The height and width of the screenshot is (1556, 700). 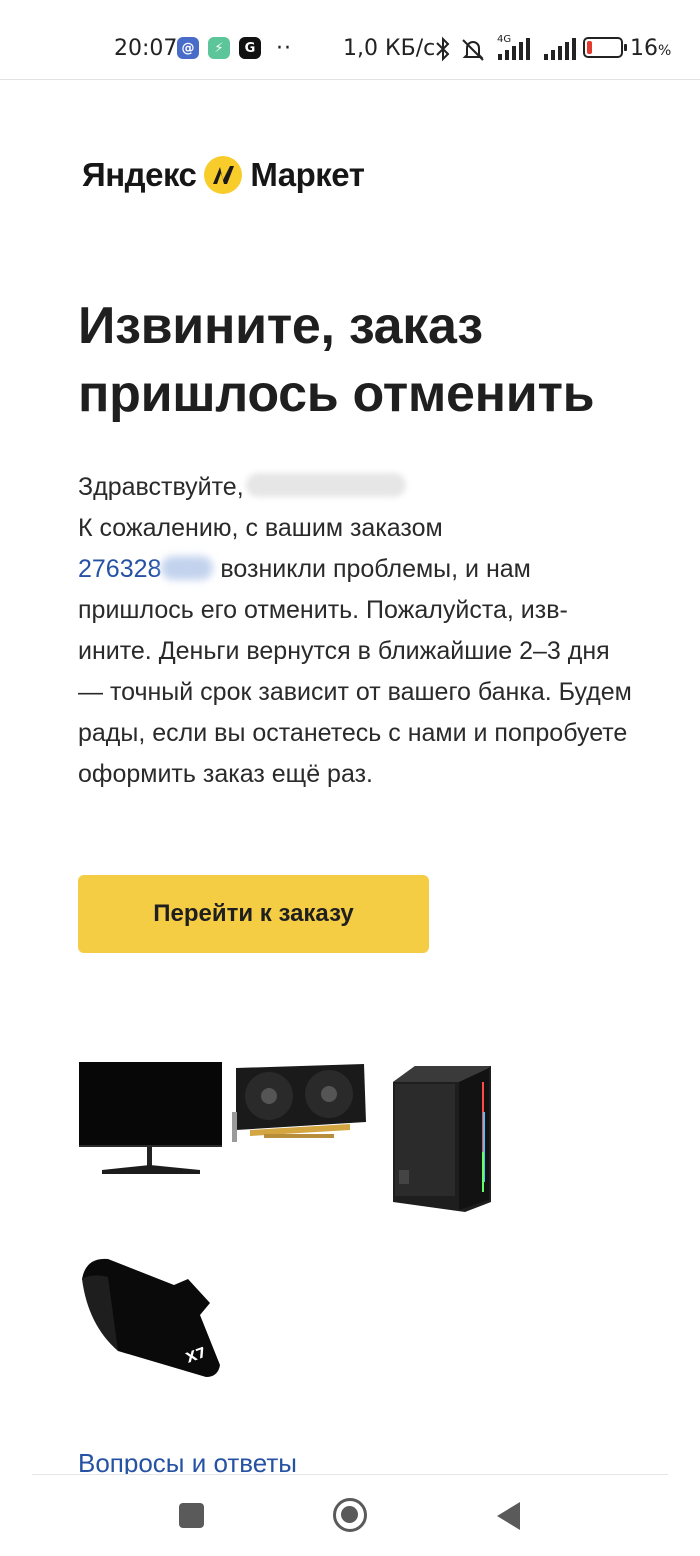 I want to click on battery-icon, so click(x=605, y=47).